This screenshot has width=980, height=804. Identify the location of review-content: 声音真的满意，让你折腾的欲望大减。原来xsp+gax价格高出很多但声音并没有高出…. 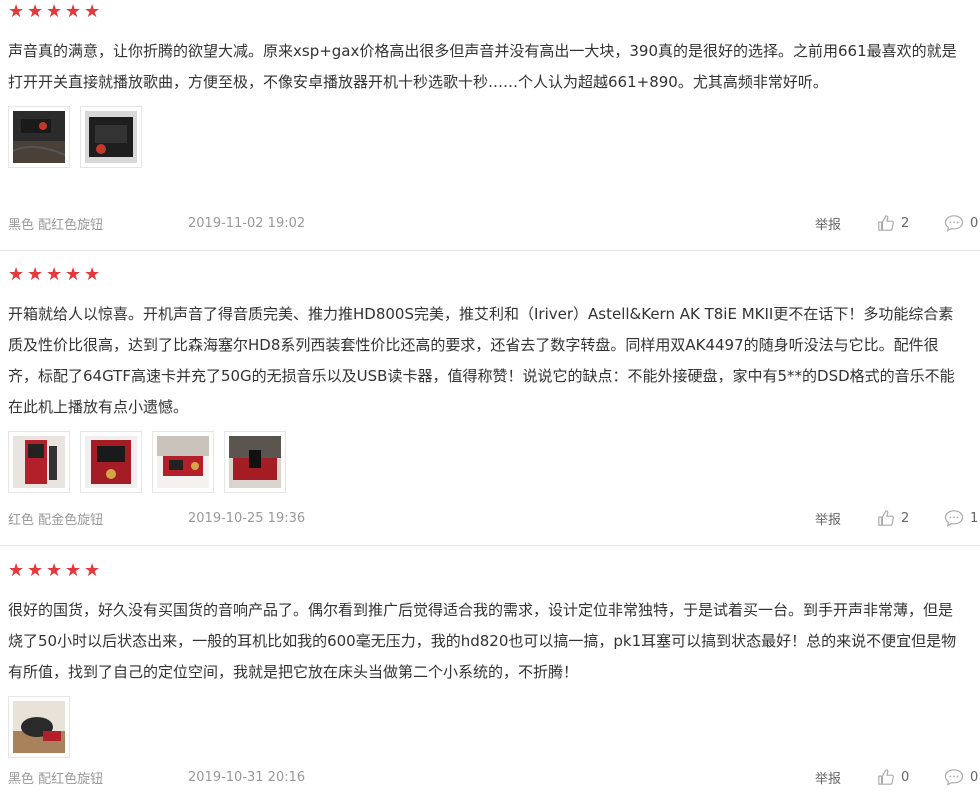
(482, 66).